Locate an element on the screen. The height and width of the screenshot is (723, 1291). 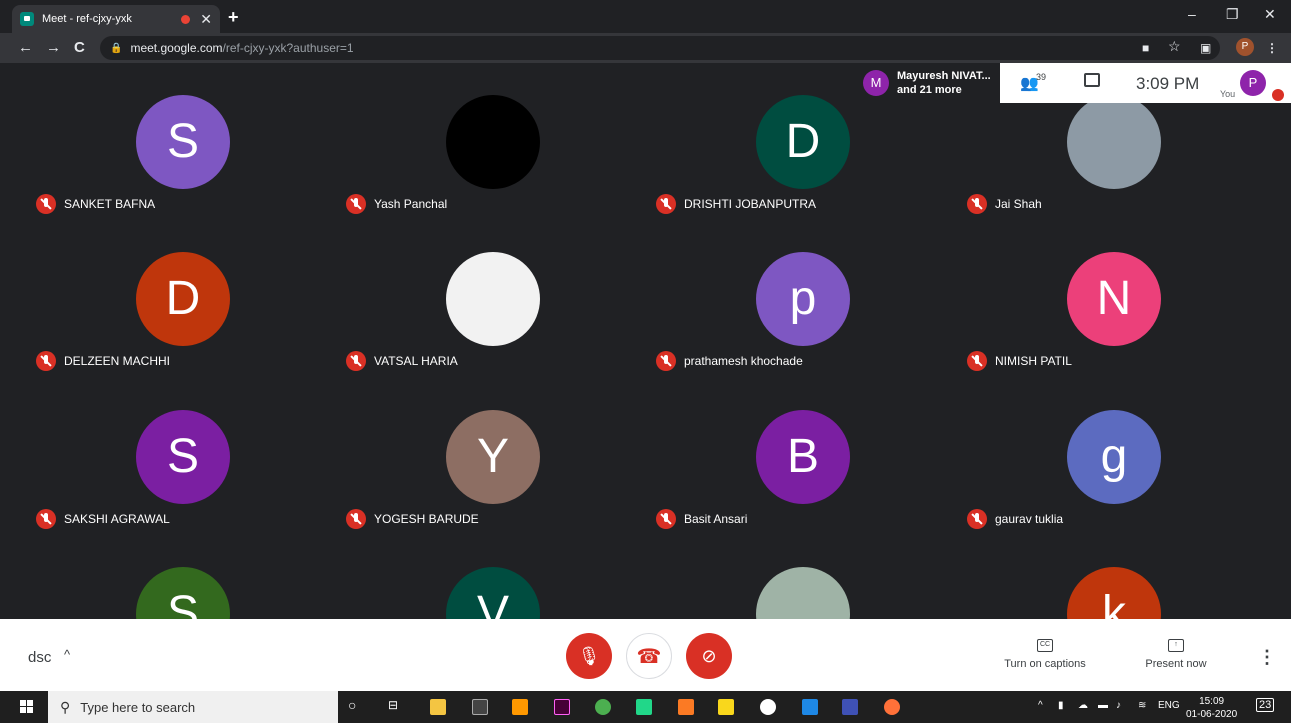
windows-start-icon is located at coordinates (27, 707).